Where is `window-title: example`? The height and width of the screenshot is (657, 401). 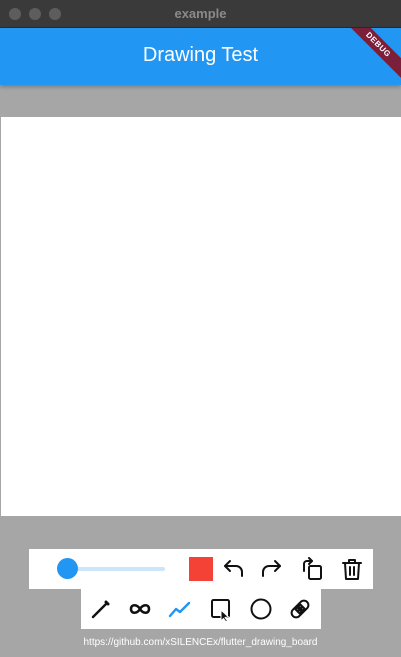
window-title: example is located at coordinates (200, 13).